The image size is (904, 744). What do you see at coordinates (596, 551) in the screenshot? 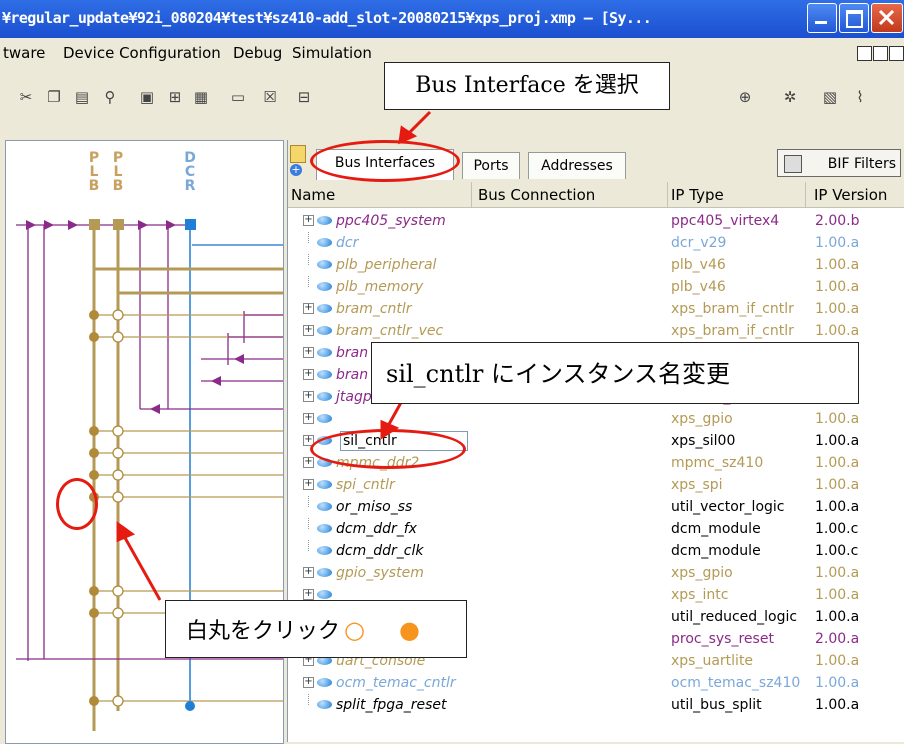
I see `table-row: dcm_ddr_clk dcm_module 1.00.c` at bounding box center [596, 551].